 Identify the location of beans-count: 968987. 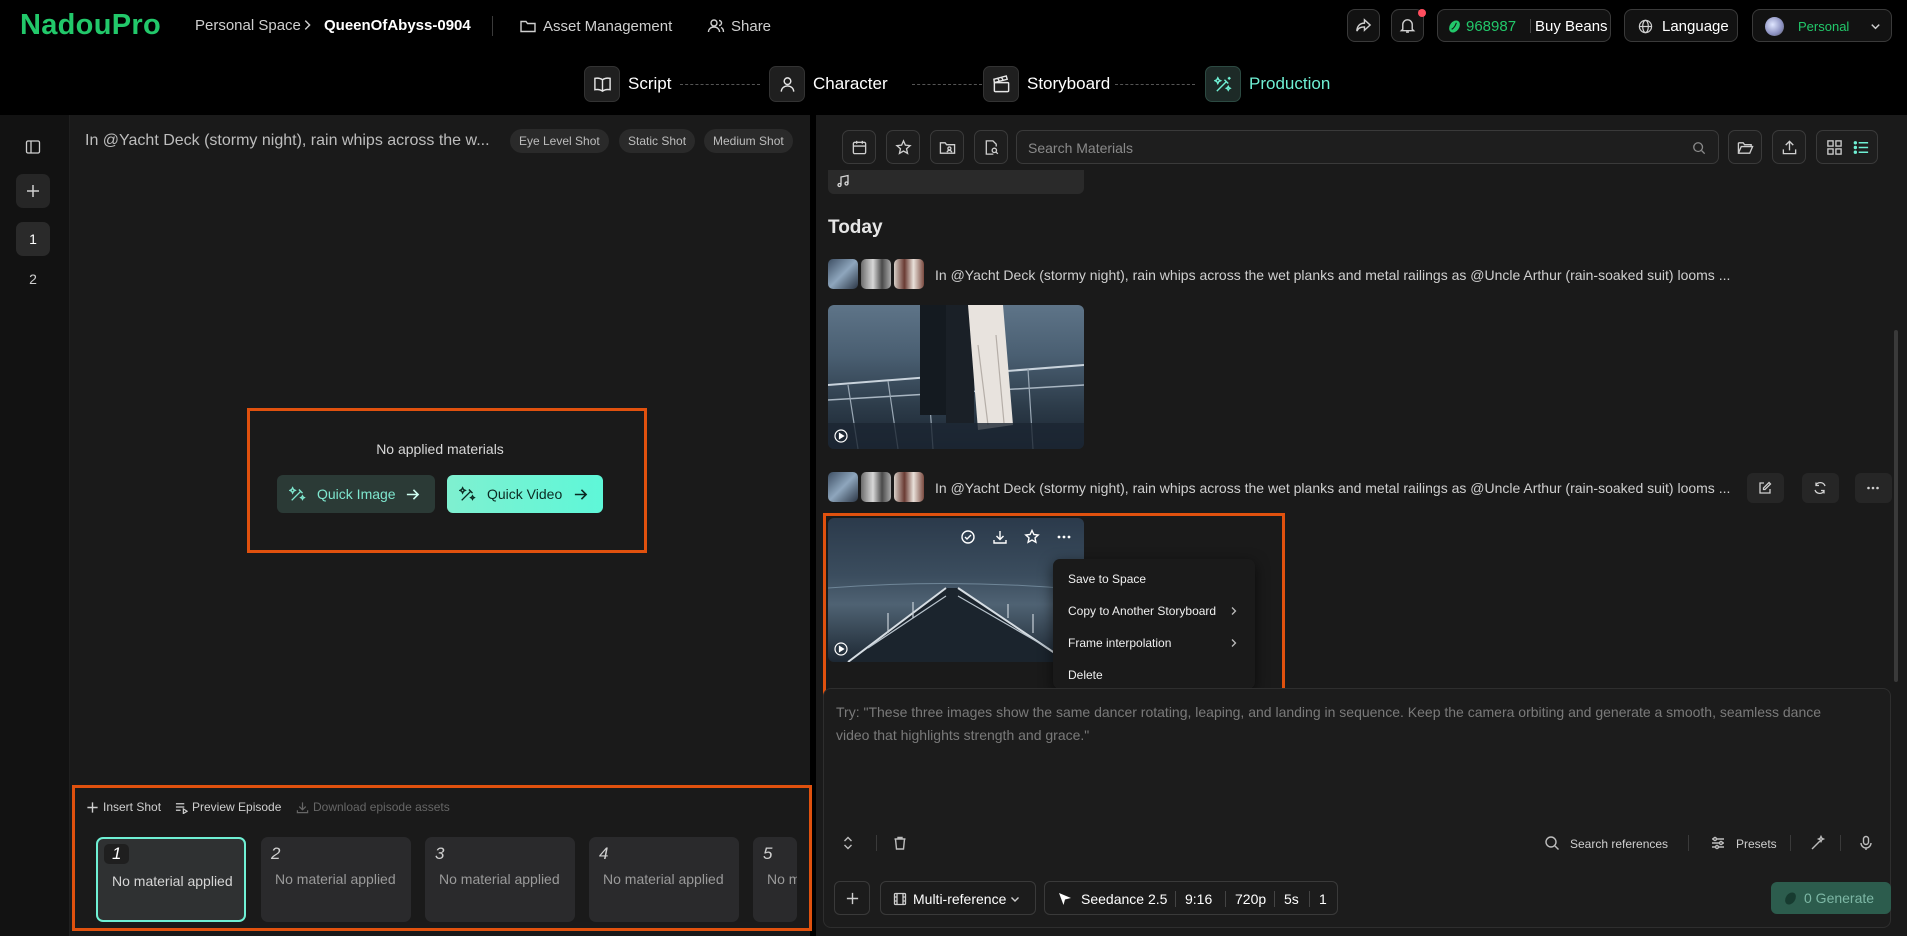
(1491, 26).